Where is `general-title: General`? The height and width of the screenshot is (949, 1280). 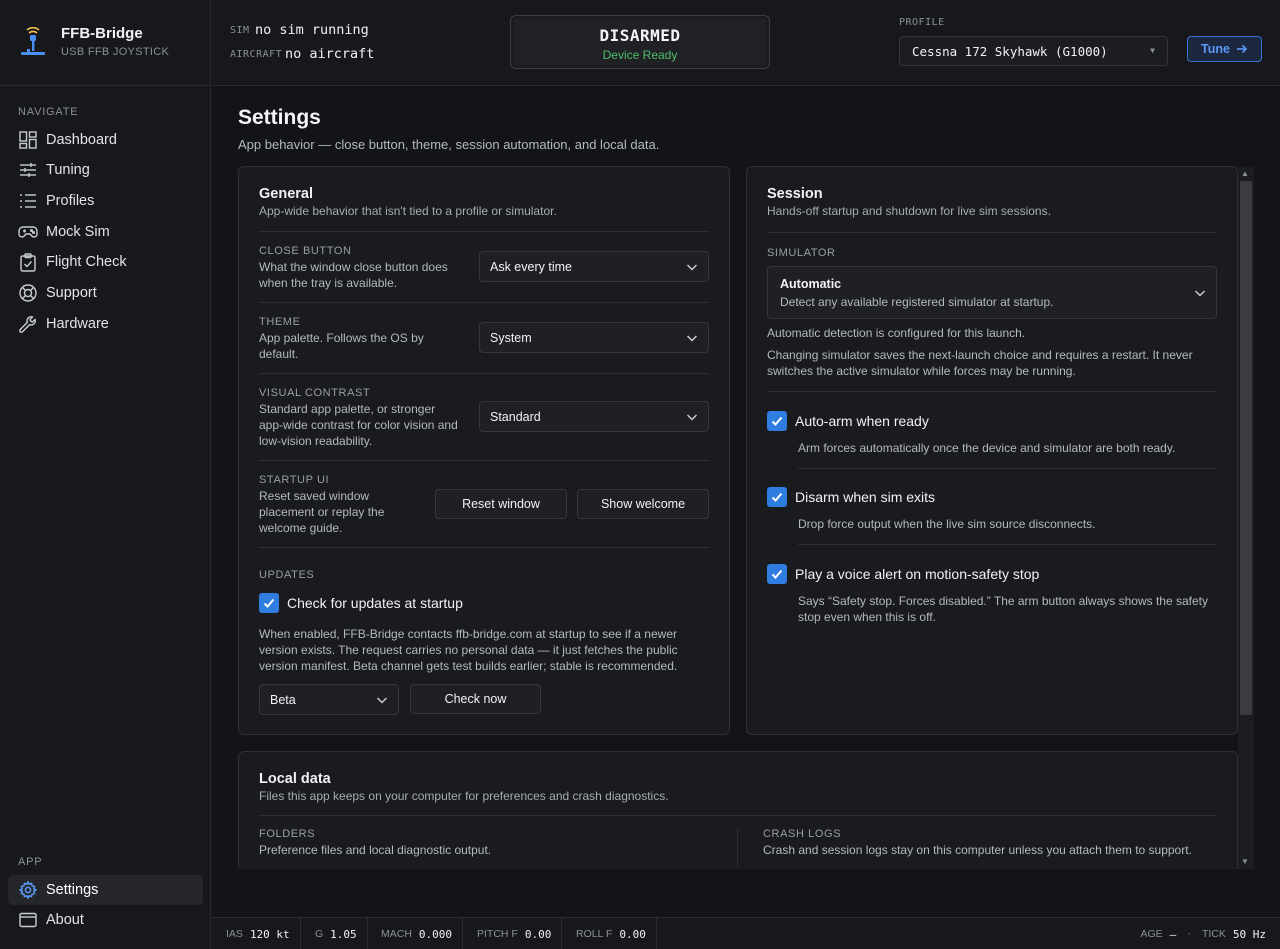 general-title: General is located at coordinates (286, 194).